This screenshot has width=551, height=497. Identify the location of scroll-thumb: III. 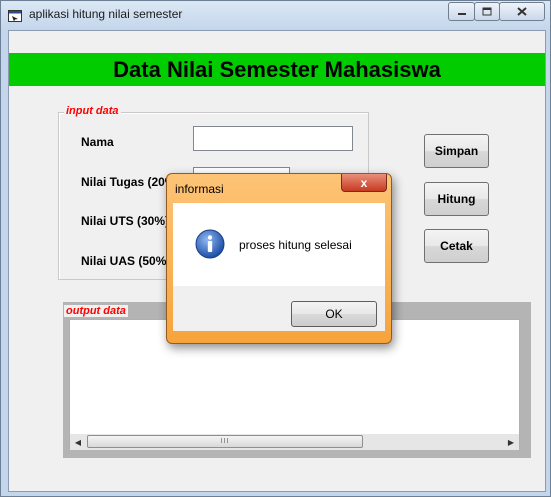
(225, 441).